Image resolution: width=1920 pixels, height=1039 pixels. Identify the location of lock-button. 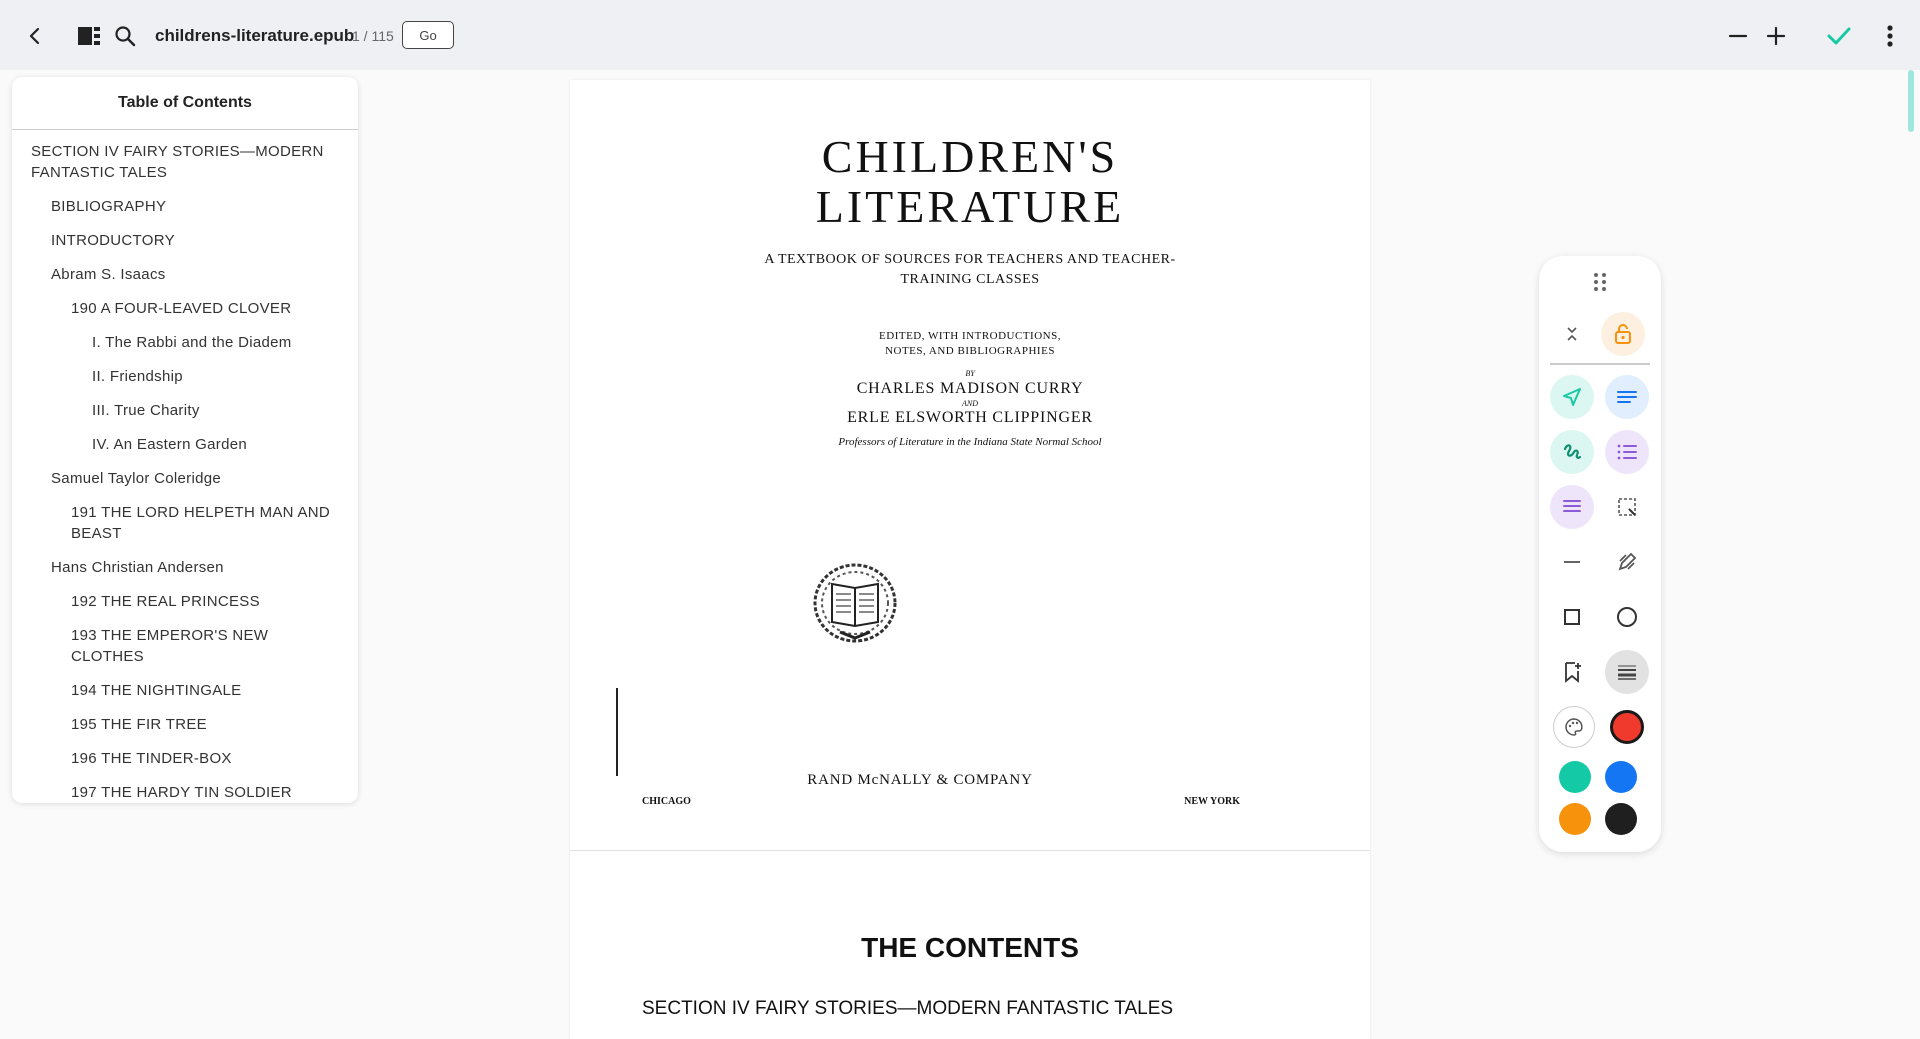
(1623, 334).